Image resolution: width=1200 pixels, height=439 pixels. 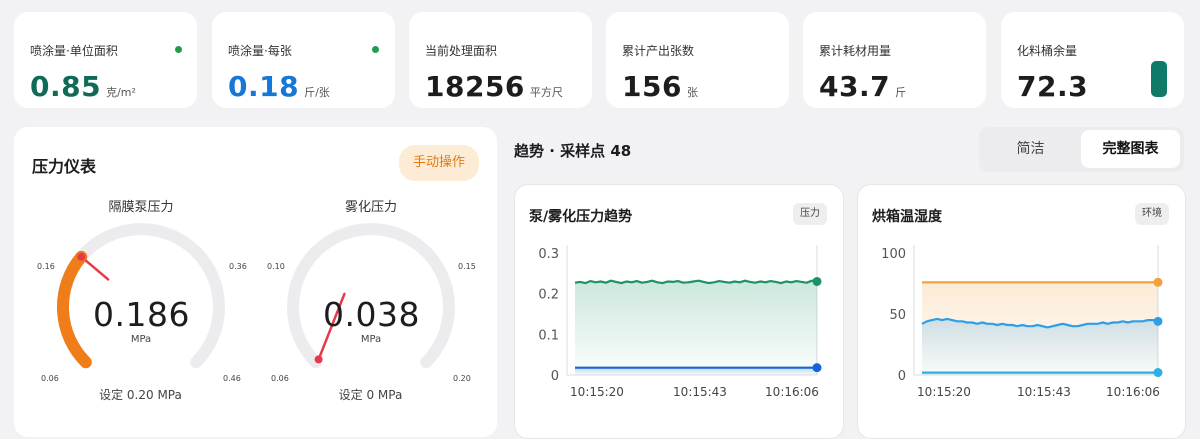 I want to click on y-tick-label: 50, so click(x=897, y=315).